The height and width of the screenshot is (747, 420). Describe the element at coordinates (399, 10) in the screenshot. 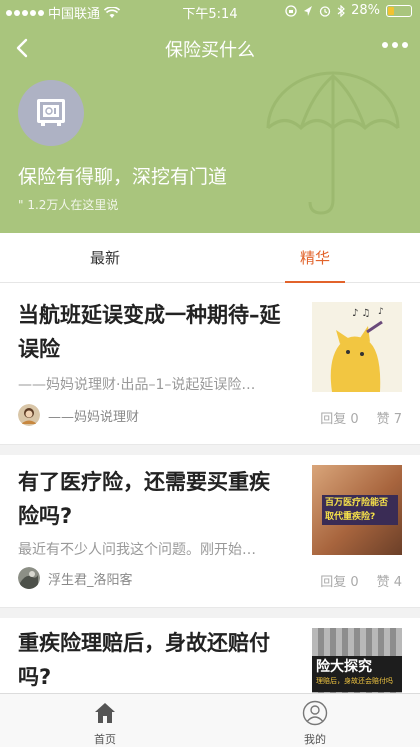

I see `battery-icon` at that location.